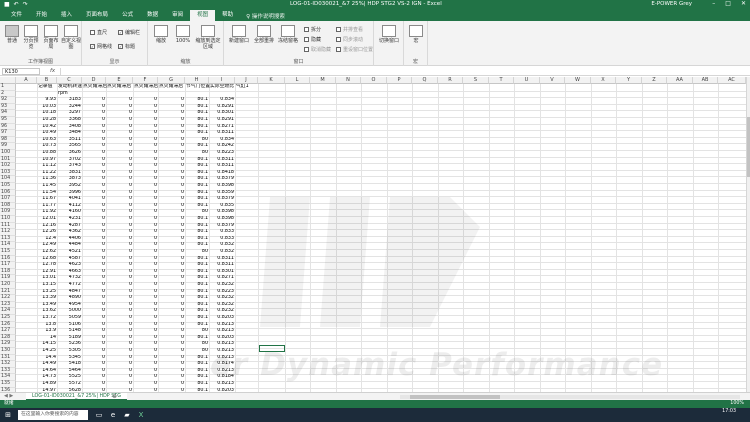 The image size is (750, 422). What do you see at coordinates (47, 252) in the screenshot?
I see `table-cell: 12.62` at bounding box center [47, 252].